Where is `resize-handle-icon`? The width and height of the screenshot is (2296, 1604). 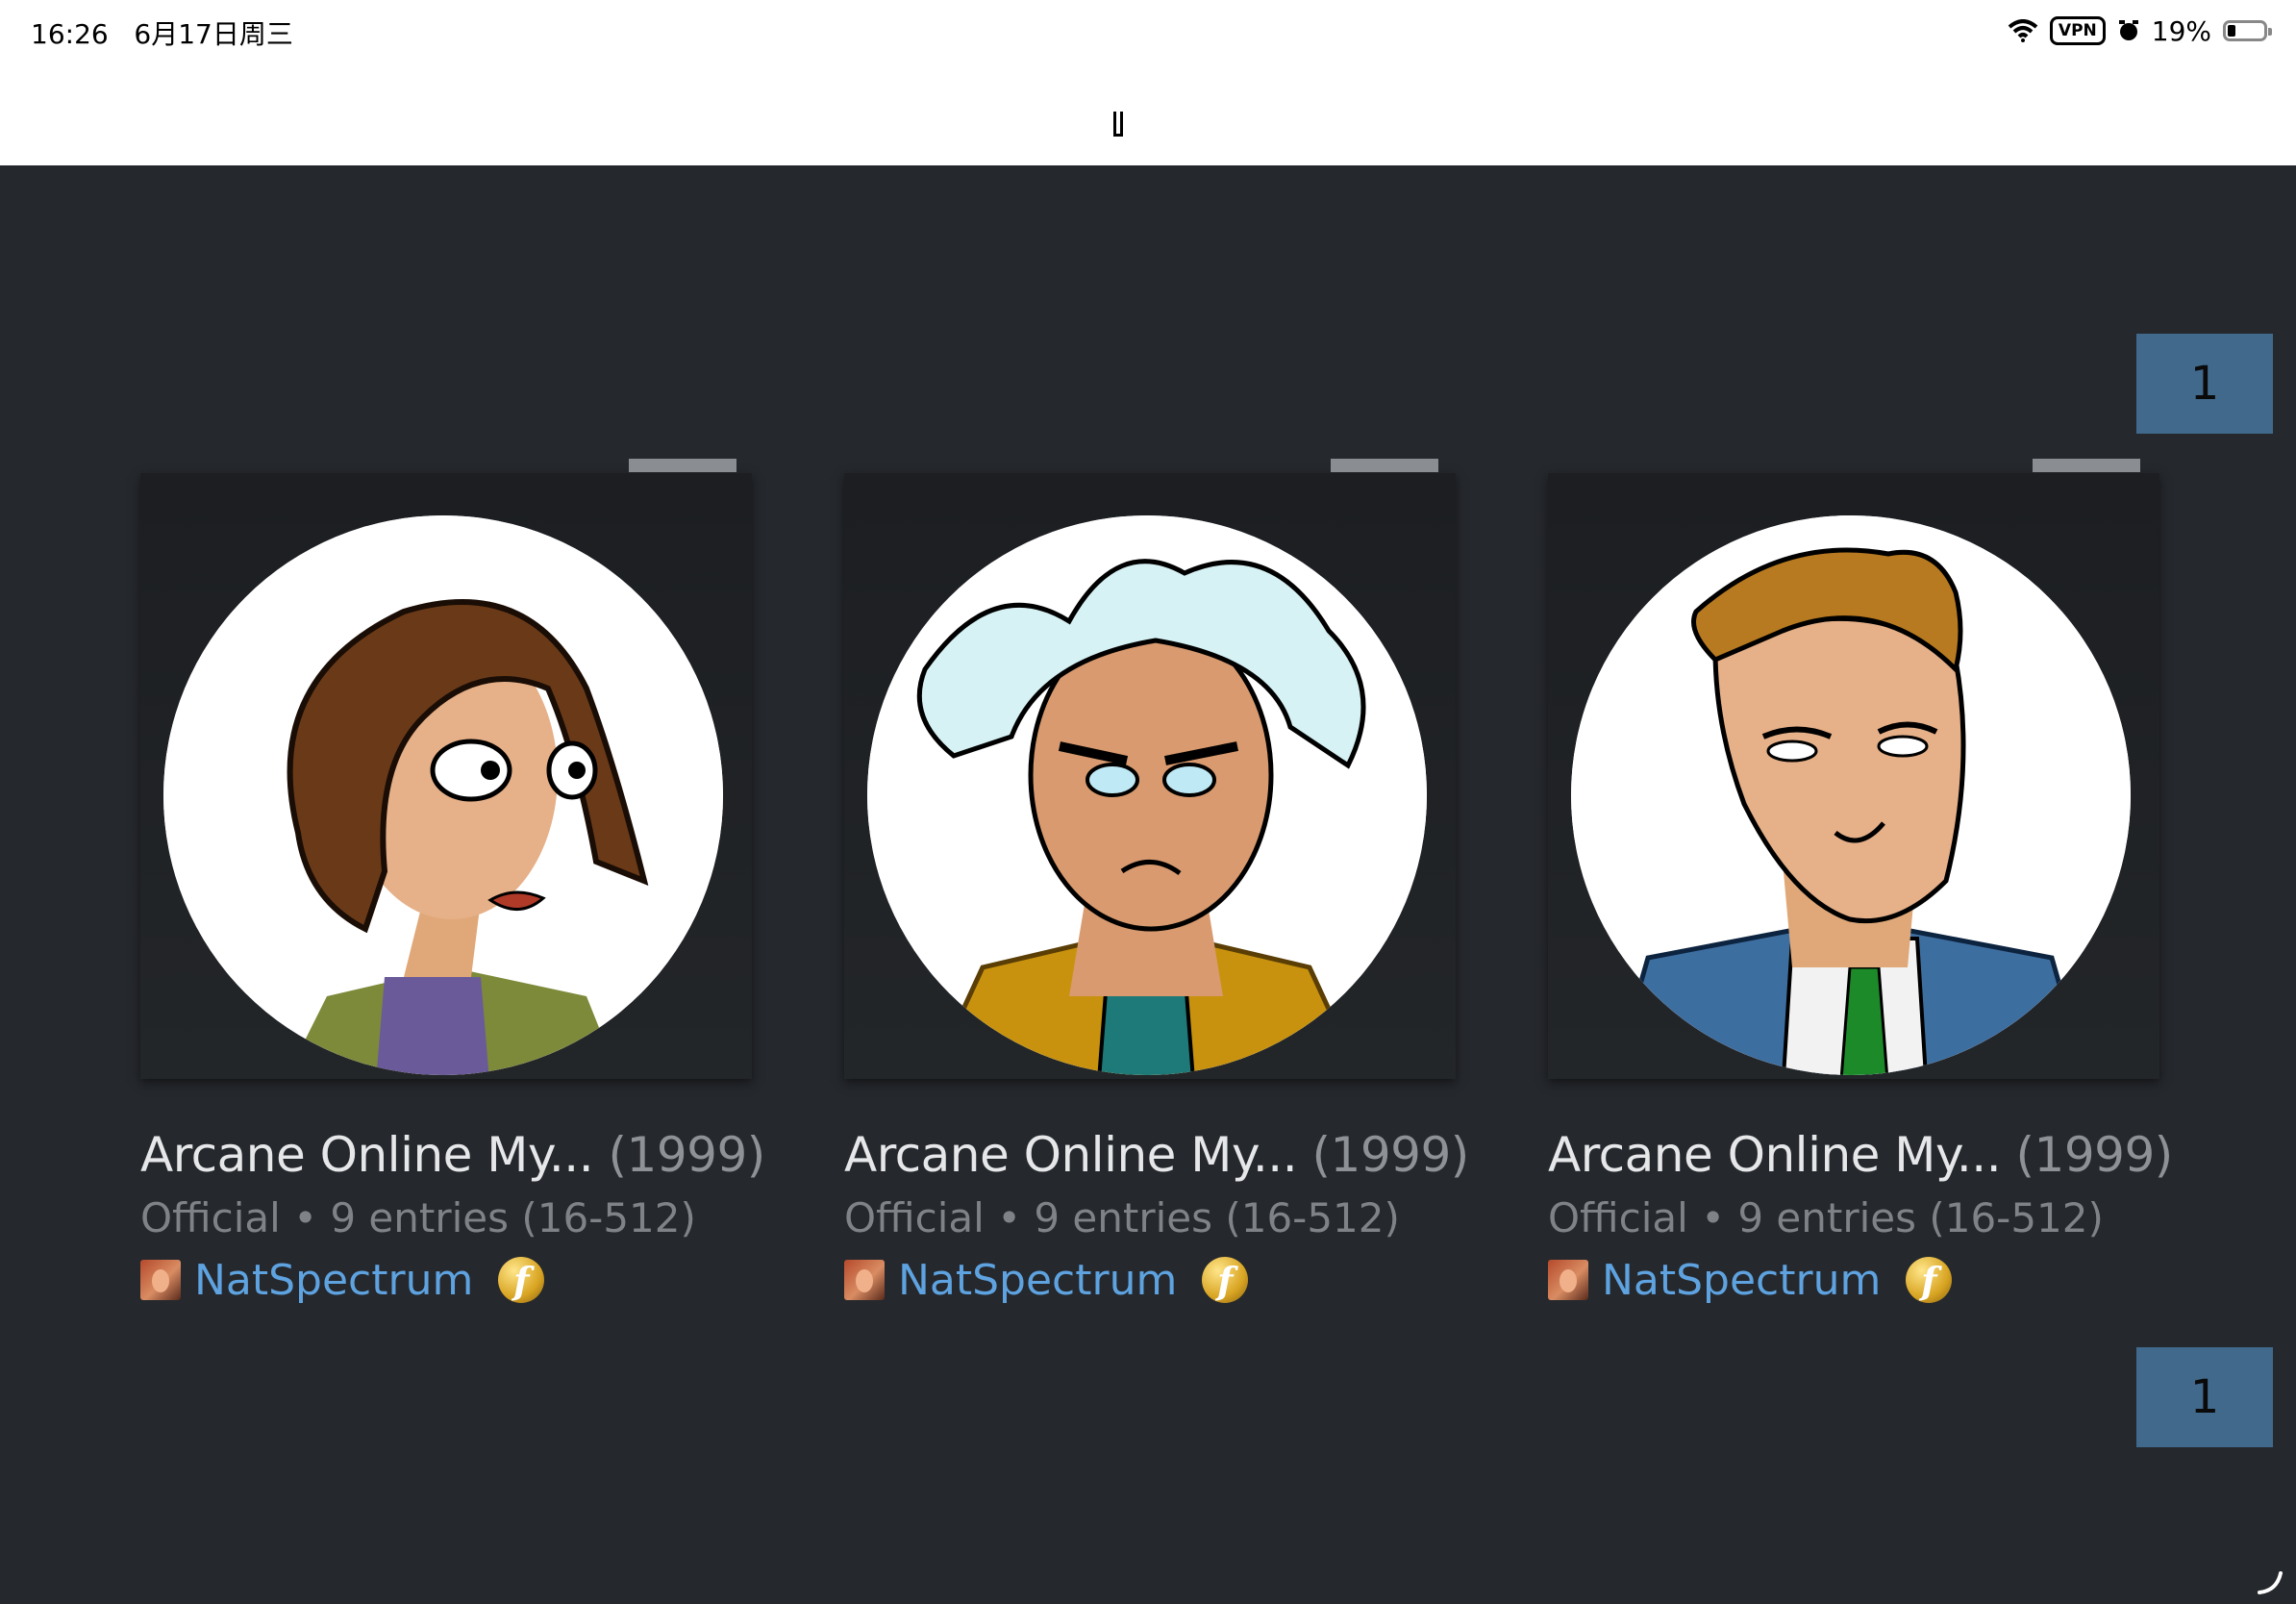
resize-handle-icon is located at coordinates (2270, 1581).